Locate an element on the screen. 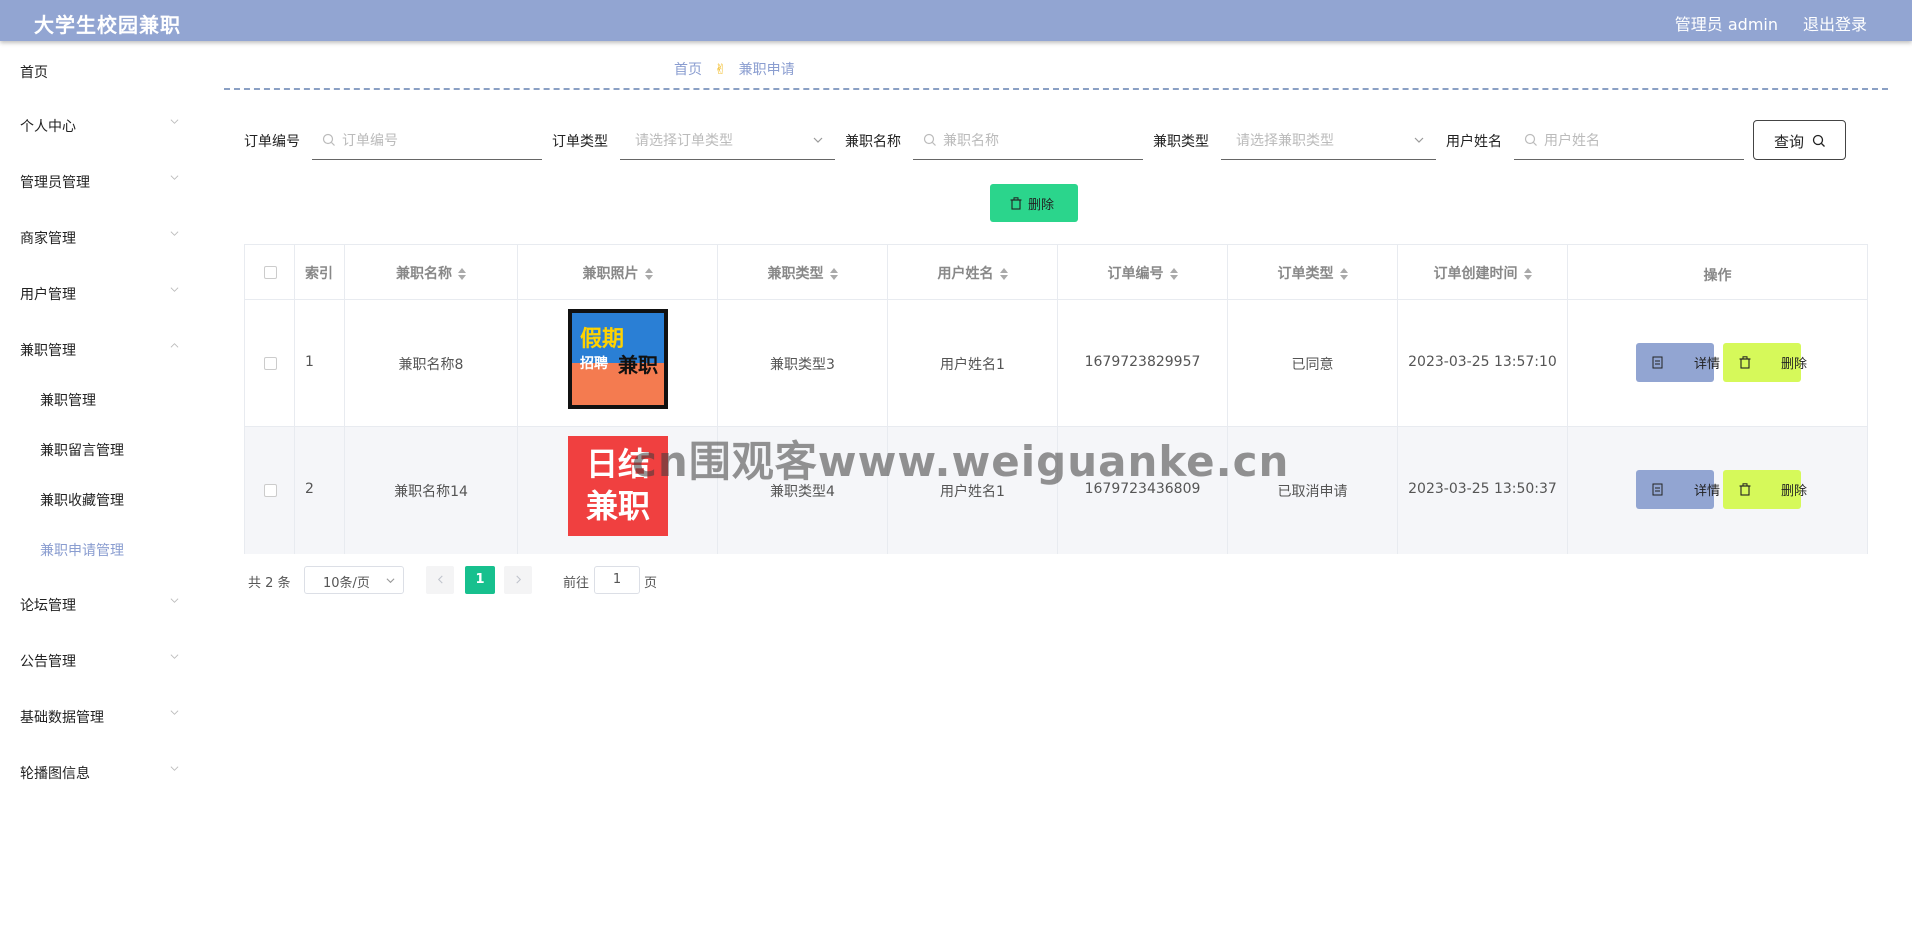 This screenshot has width=1912, height=932. job-name-label: 兼职名称 is located at coordinates (873, 142).